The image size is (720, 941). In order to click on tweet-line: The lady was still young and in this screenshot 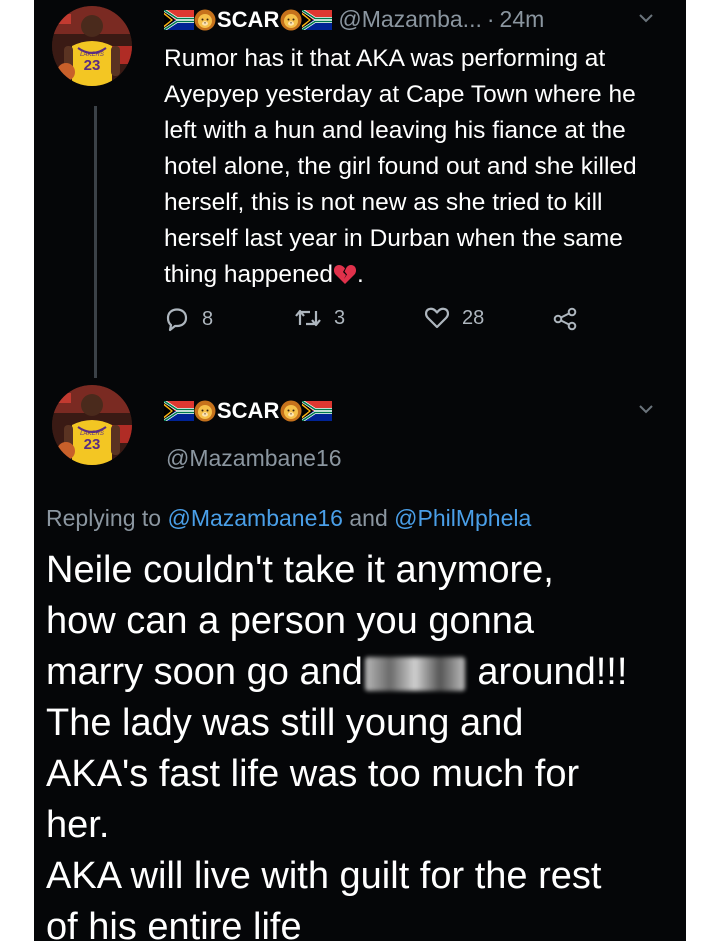, I will do `click(285, 723)`.